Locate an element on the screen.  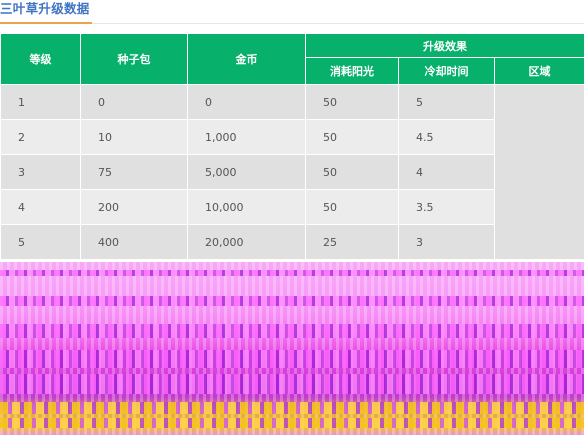
header-cooldown: 冷却时间 is located at coordinates (446, 71).